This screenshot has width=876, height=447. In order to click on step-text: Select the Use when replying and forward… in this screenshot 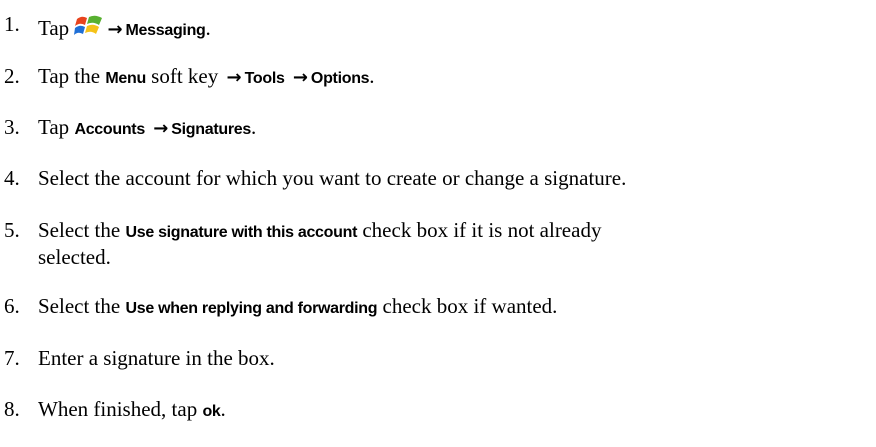, I will do `click(456, 307)`.